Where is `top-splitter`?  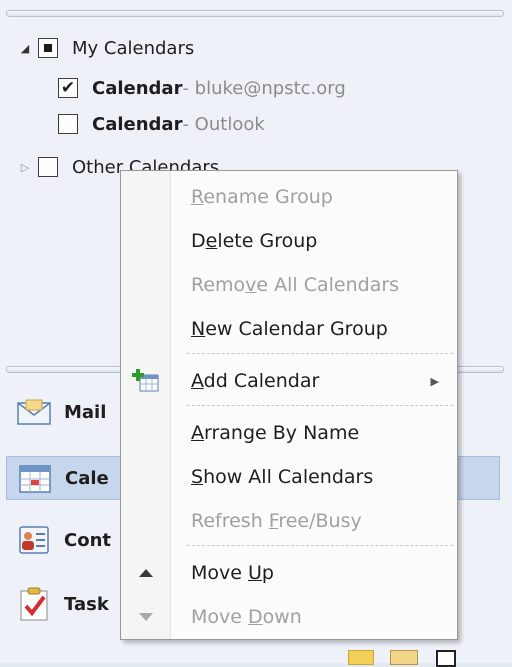
top-splitter is located at coordinates (255, 13).